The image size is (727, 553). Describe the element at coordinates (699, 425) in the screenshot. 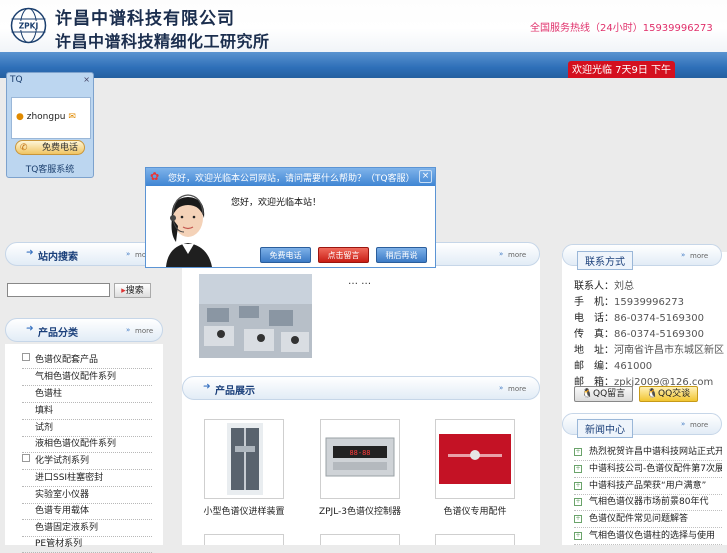

I see `news-more-link: more` at that location.